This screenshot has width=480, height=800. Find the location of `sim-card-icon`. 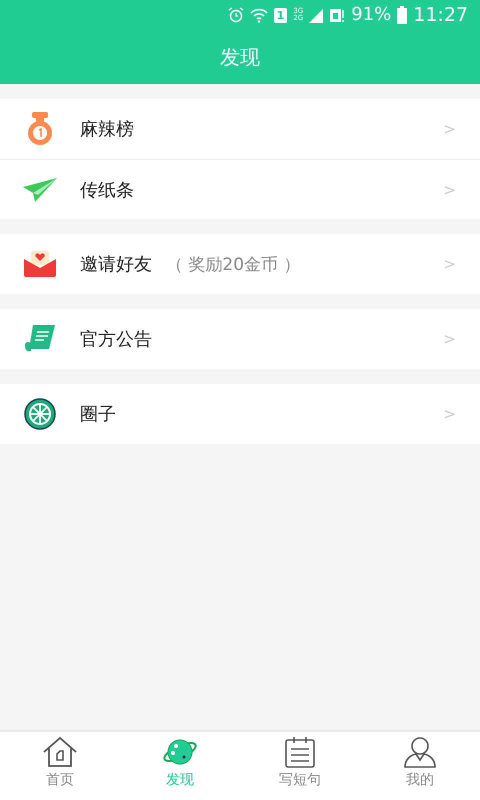

sim-card-icon is located at coordinates (337, 15).